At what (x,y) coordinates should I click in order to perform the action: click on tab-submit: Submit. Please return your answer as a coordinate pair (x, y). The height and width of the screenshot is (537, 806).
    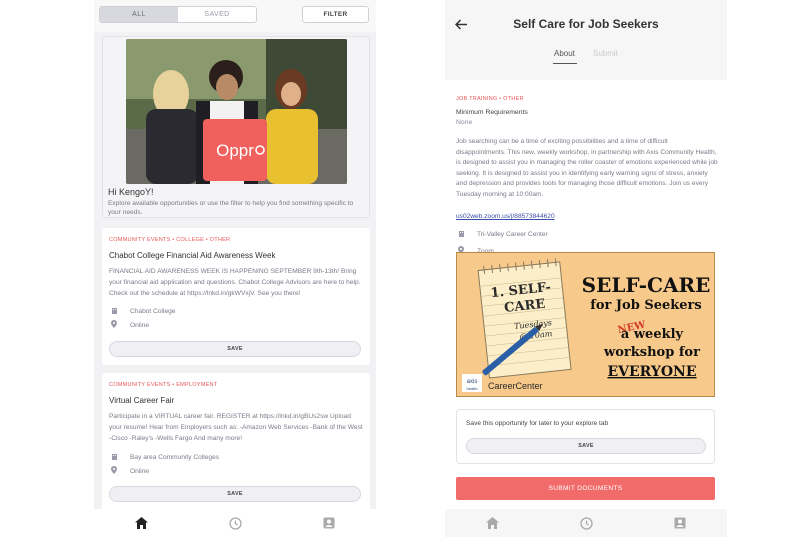
    Looking at the image, I should click on (605, 53).